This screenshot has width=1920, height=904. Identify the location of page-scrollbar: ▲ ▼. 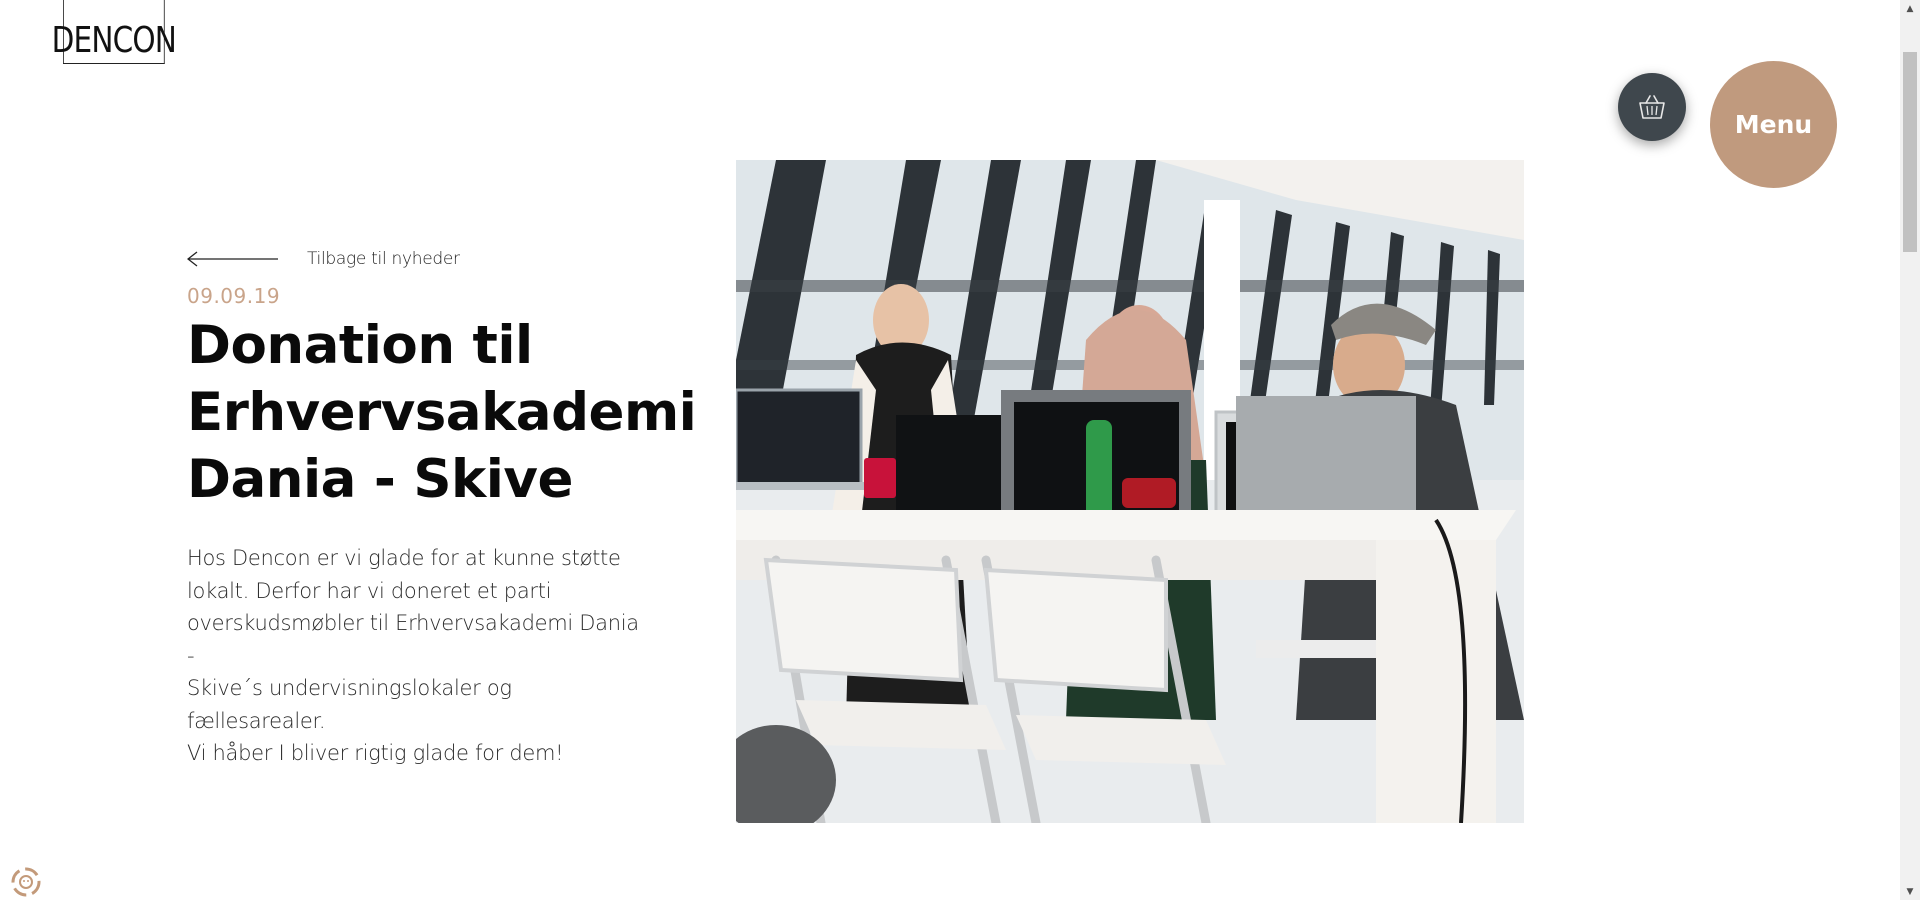
(1910, 450).